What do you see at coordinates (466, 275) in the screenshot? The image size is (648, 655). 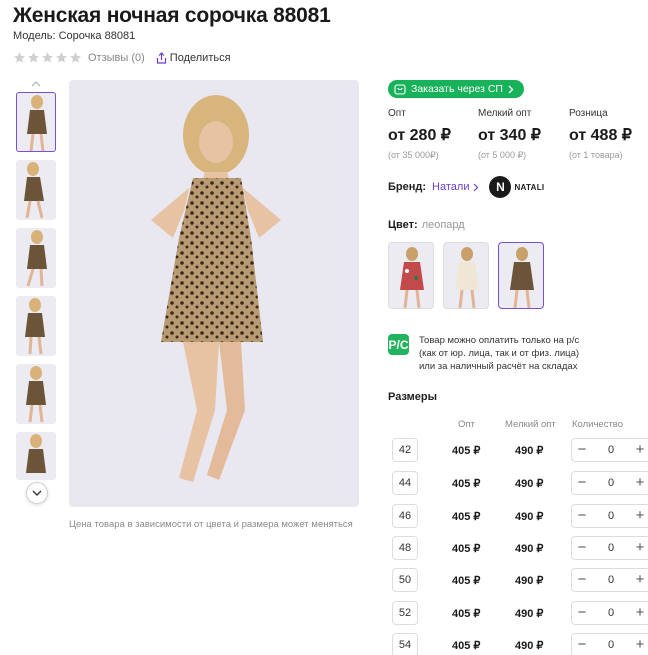 I see `color-swatch-cream` at bounding box center [466, 275].